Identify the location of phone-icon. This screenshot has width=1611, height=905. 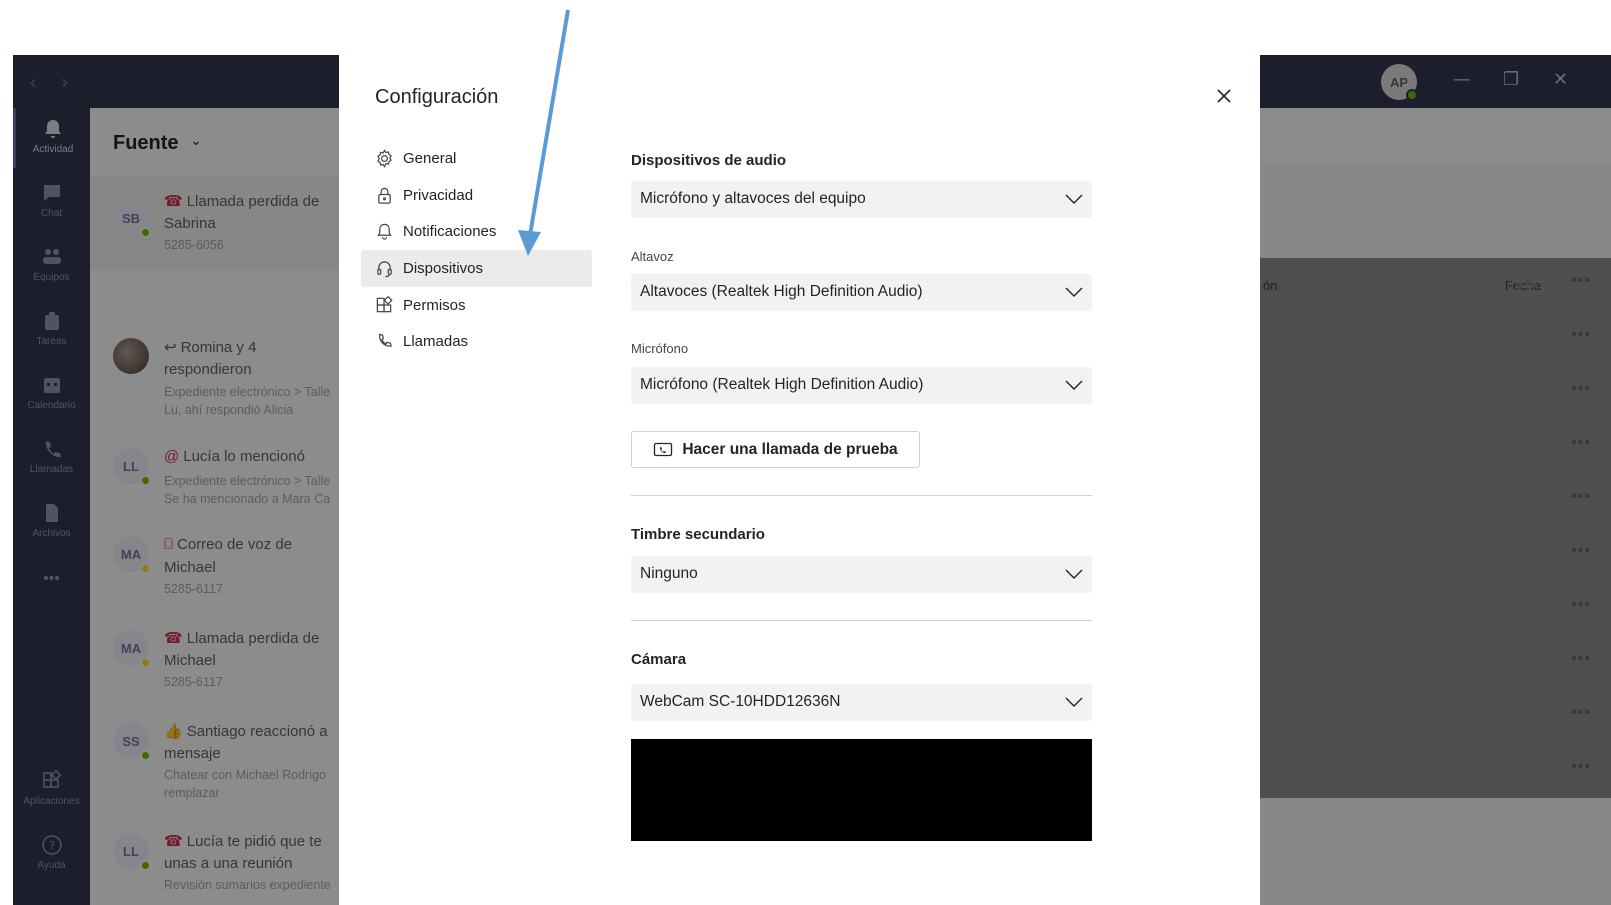
(385, 340).